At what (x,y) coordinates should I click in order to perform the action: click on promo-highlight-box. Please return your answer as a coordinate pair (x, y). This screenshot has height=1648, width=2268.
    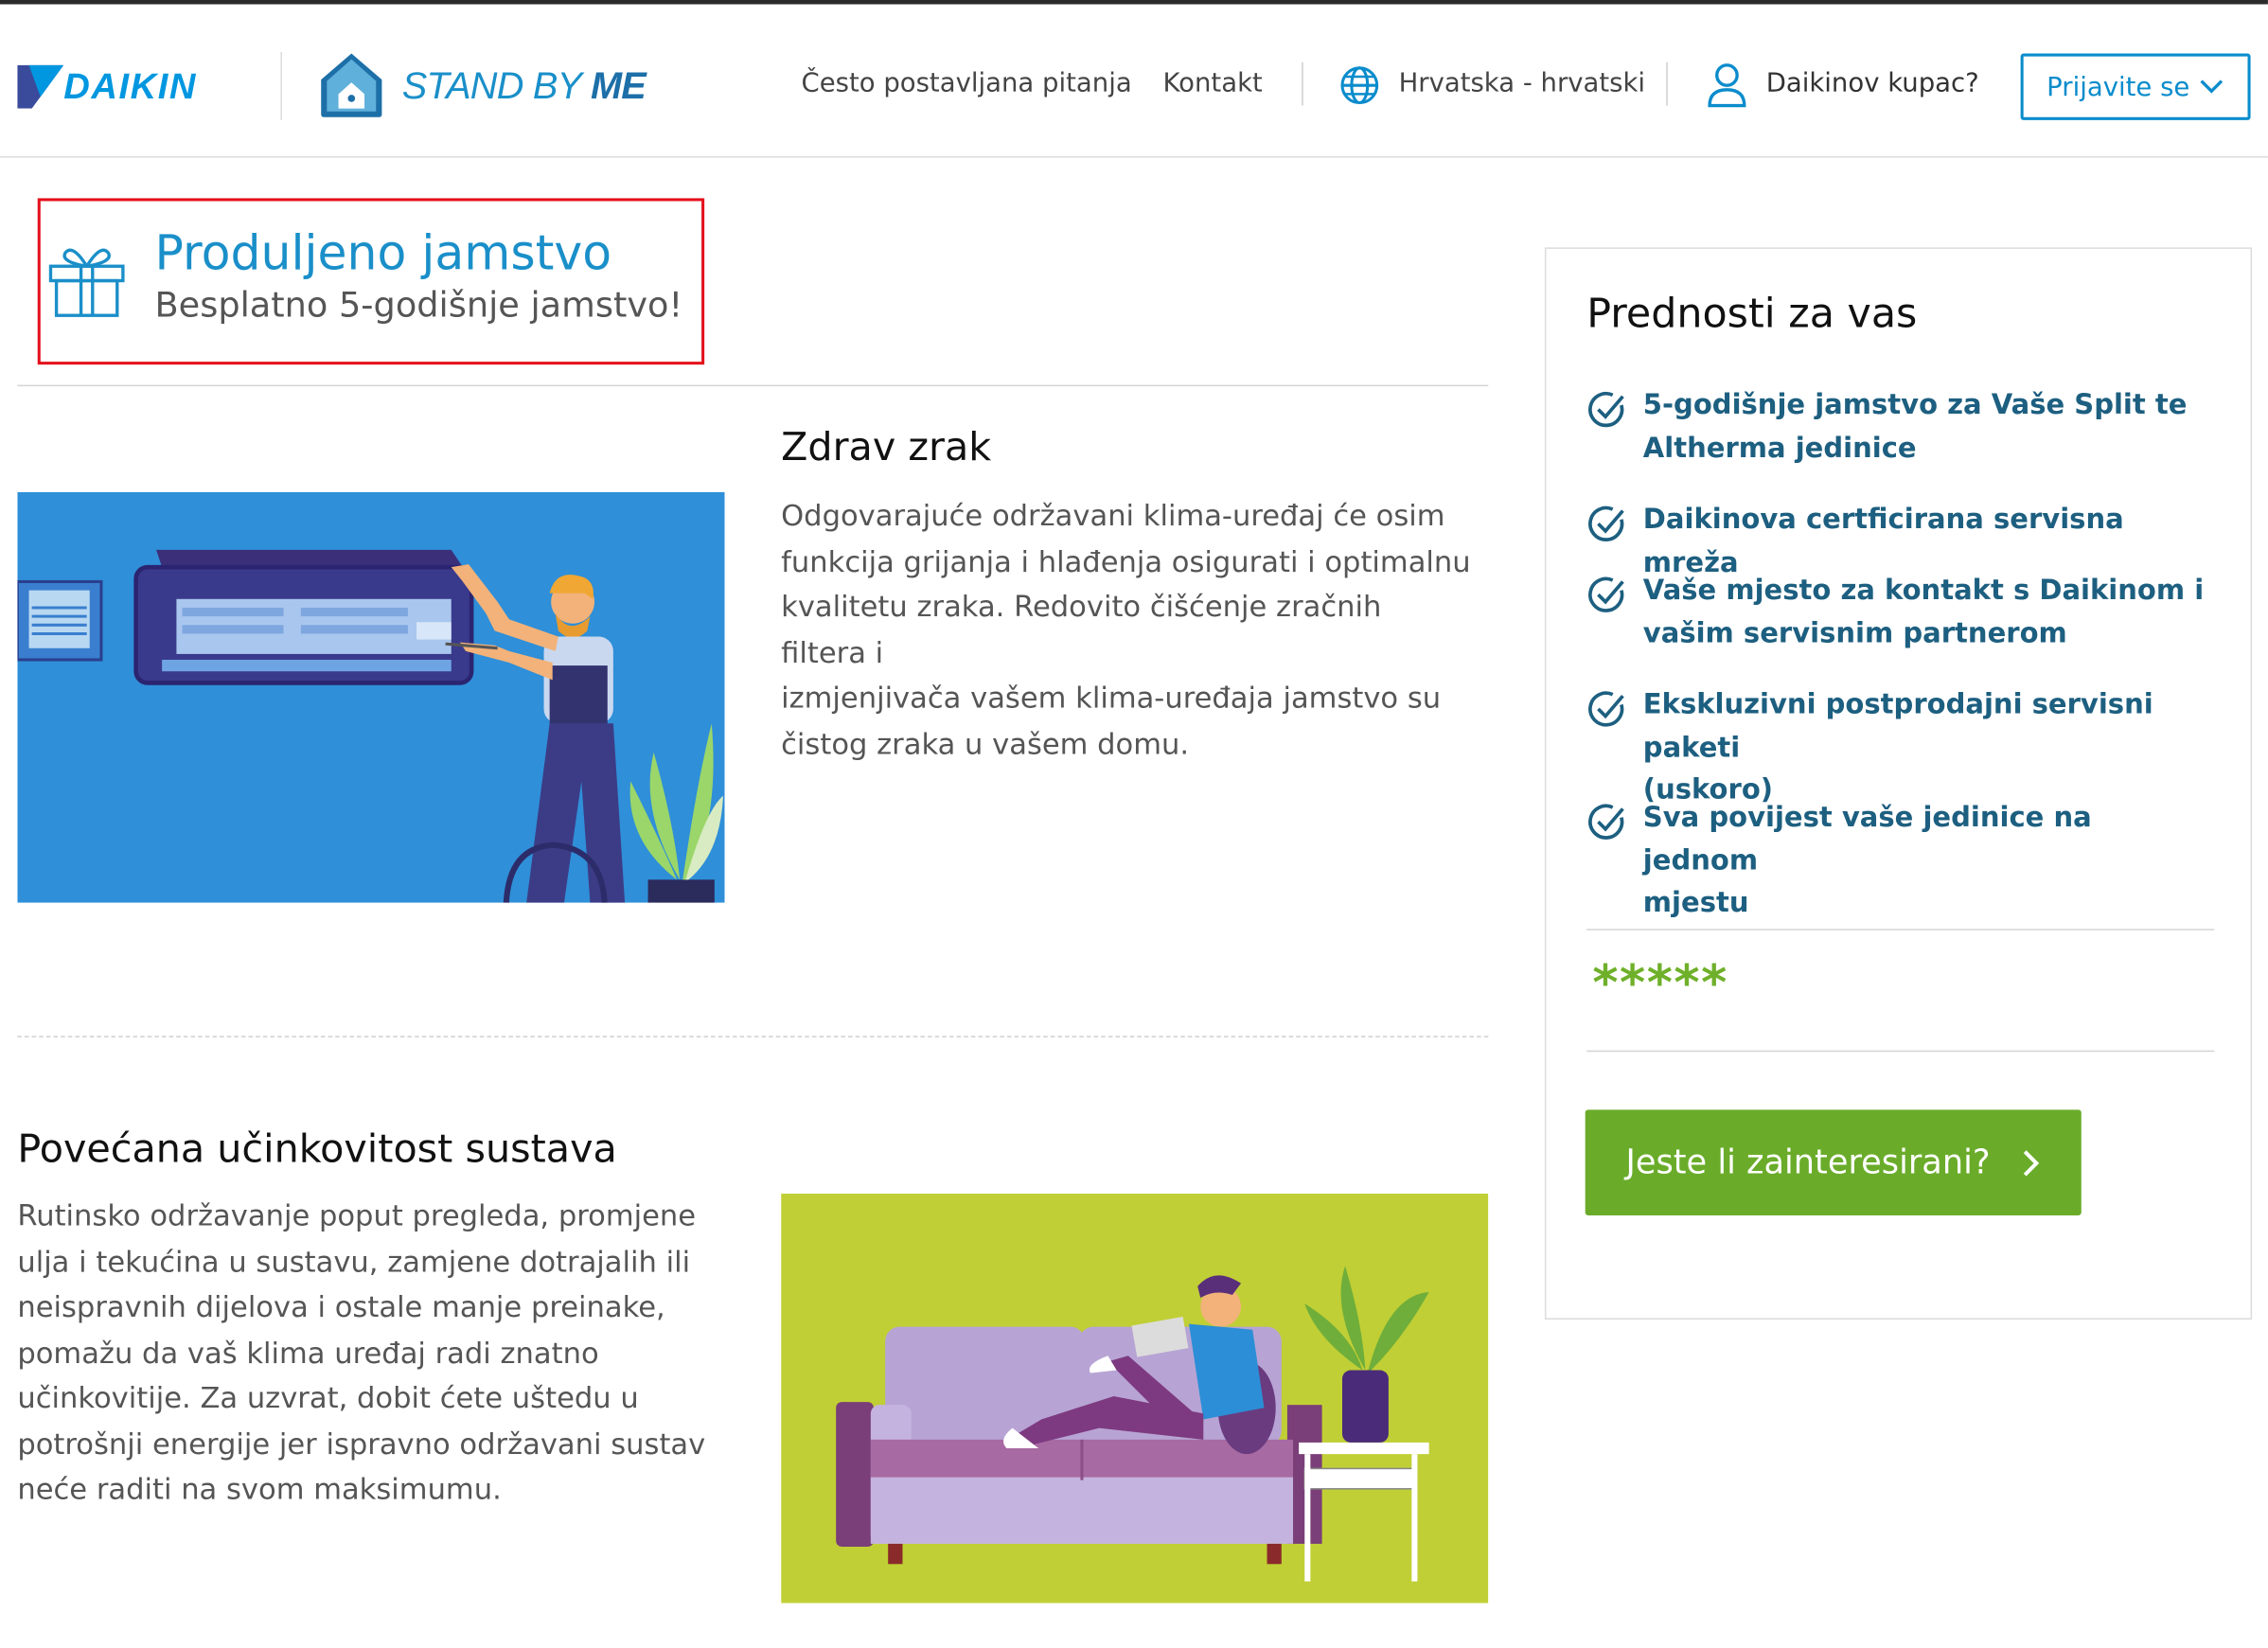
    Looking at the image, I should click on (371, 281).